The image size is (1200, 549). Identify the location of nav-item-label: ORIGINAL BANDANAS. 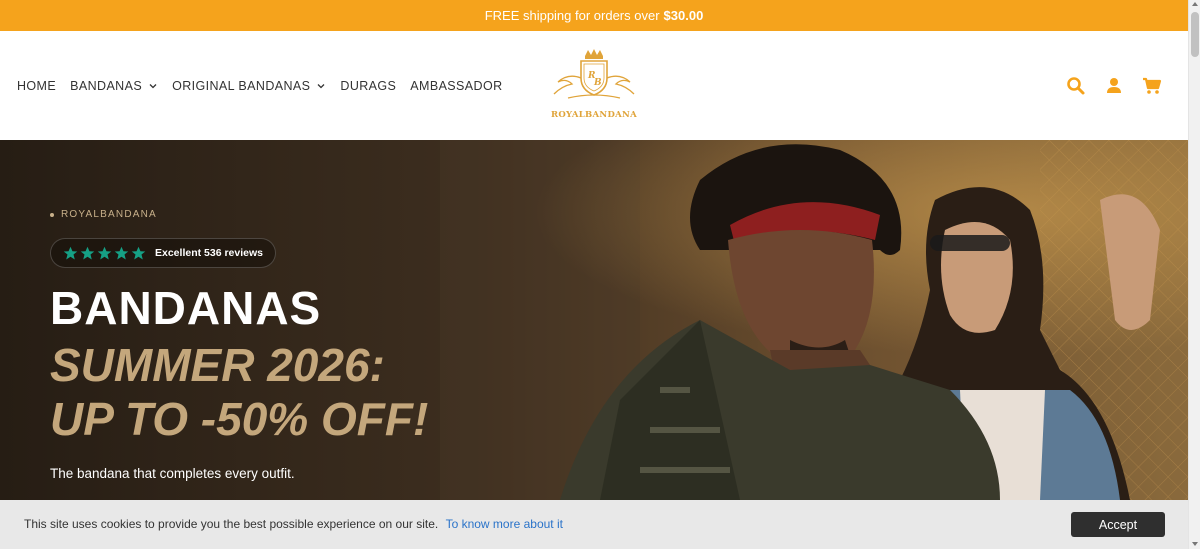
(241, 85).